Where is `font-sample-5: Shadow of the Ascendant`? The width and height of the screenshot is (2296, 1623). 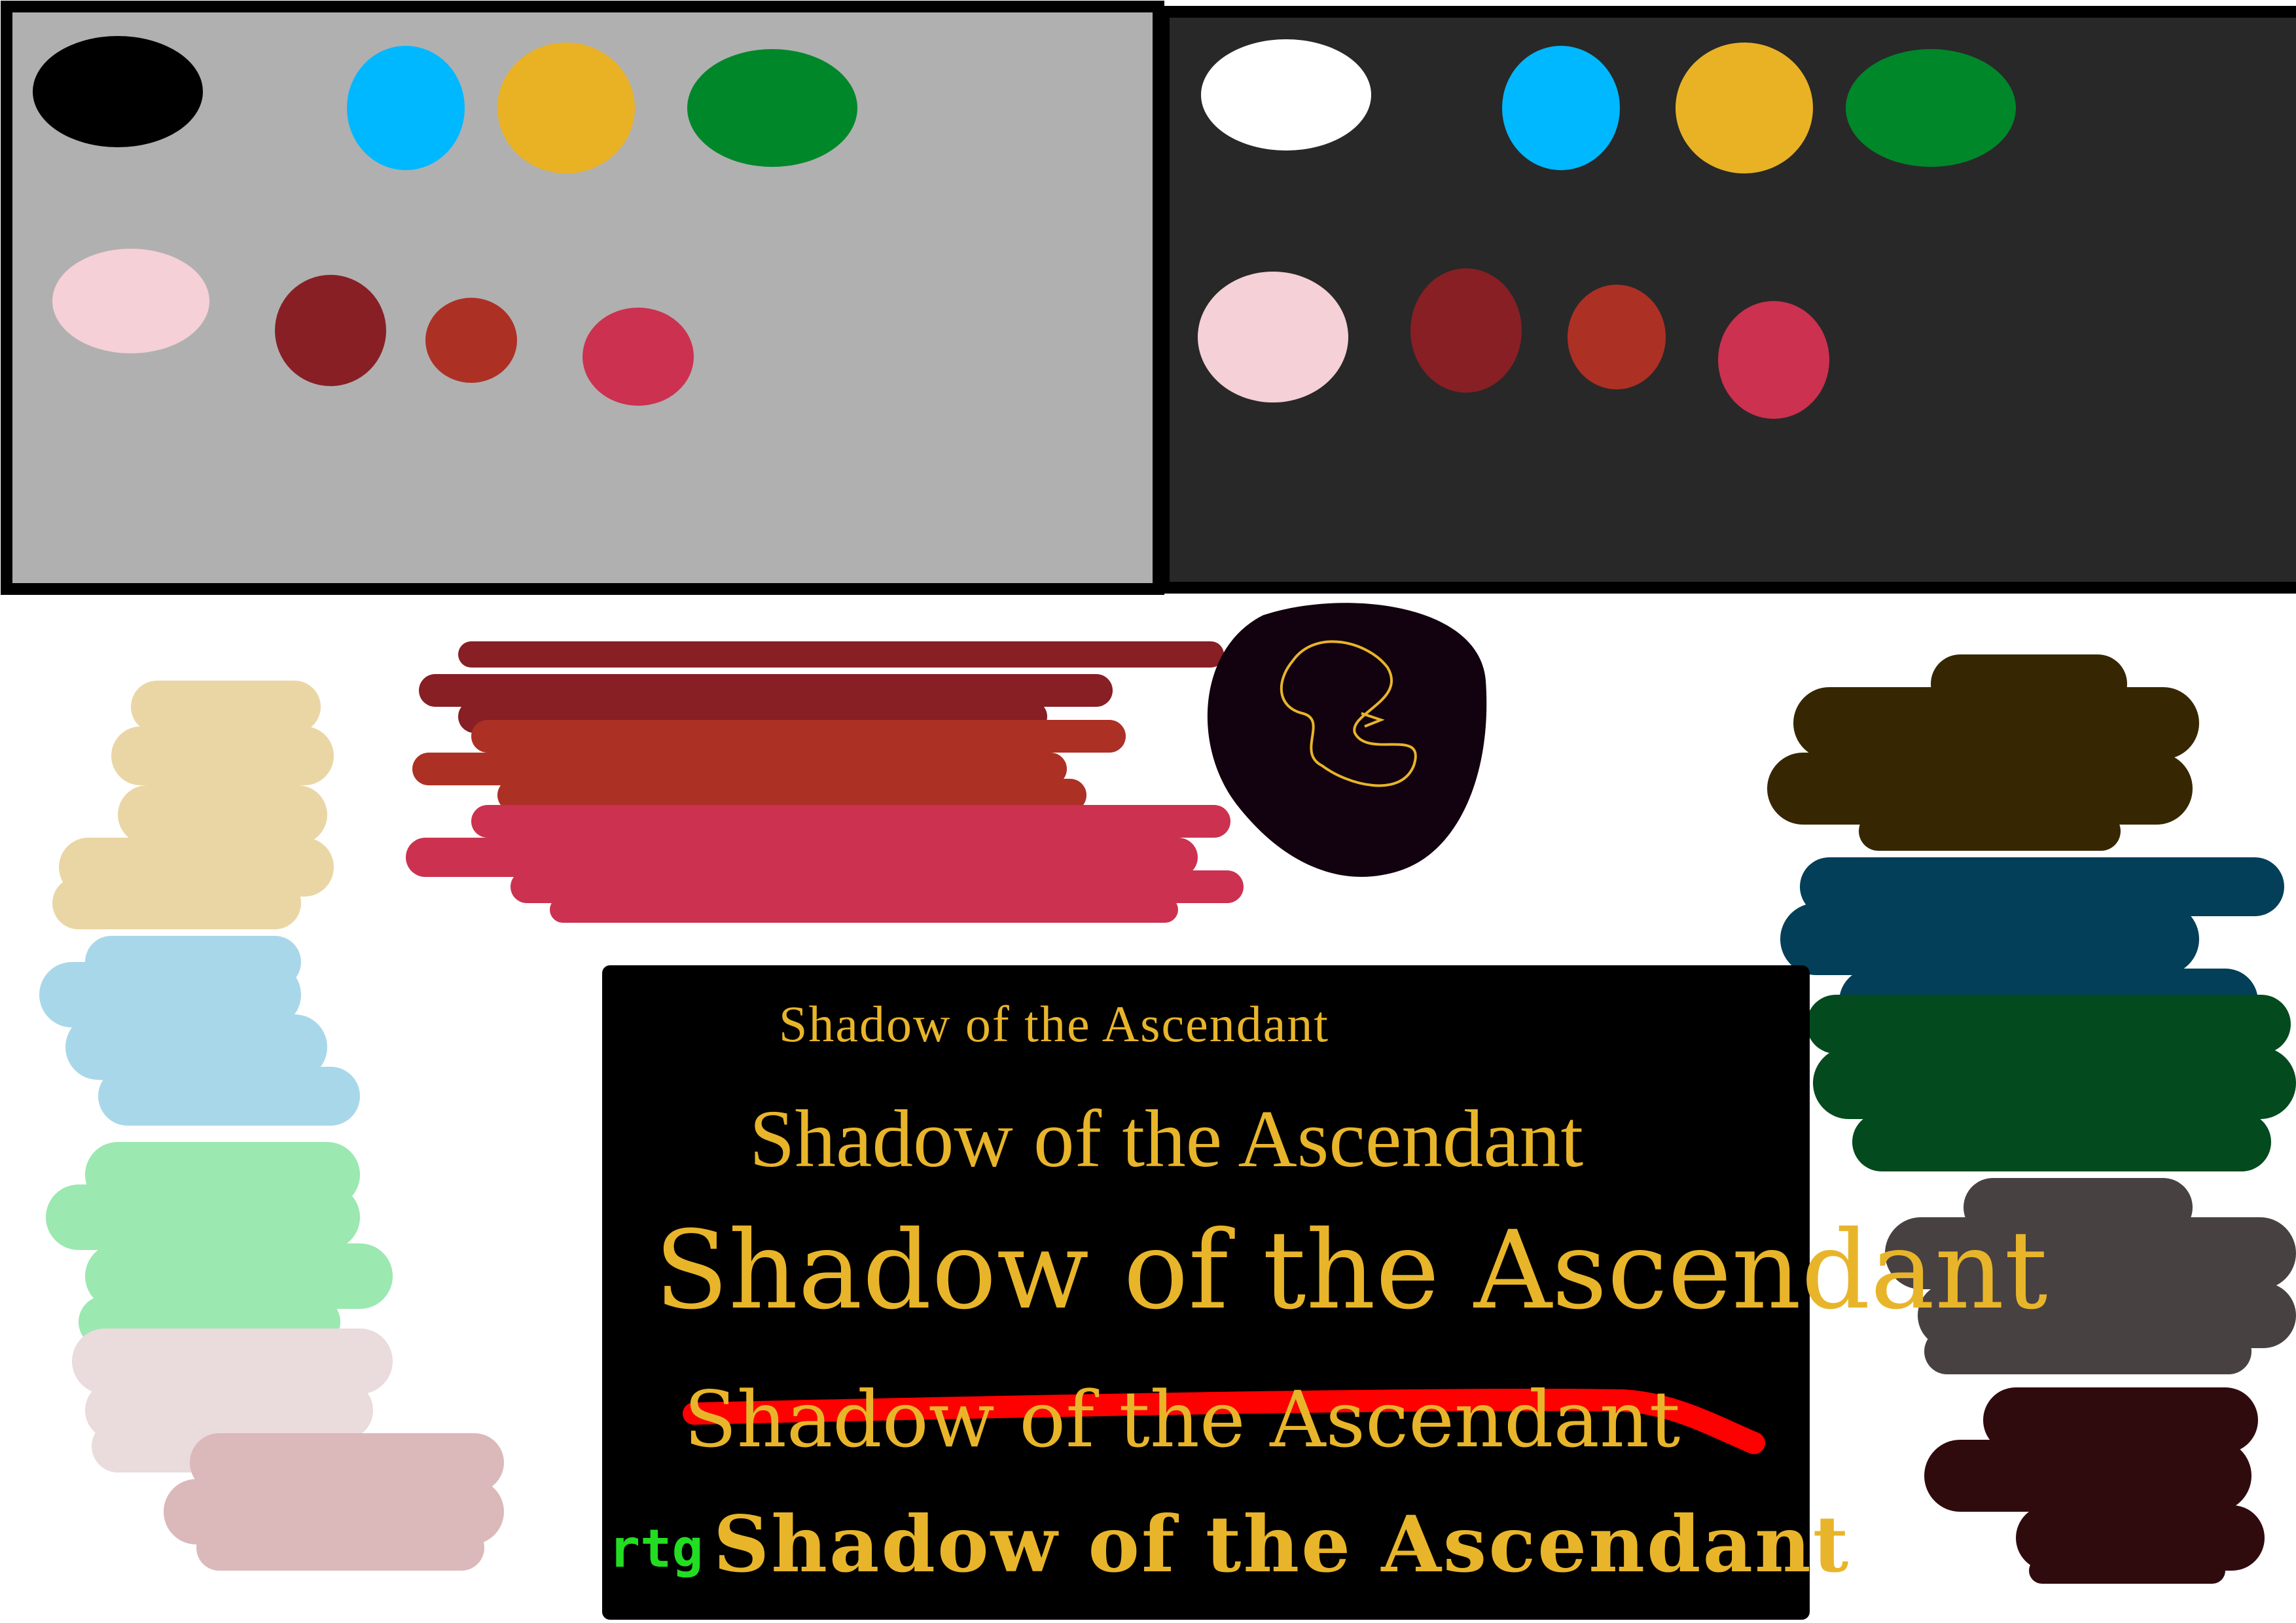 font-sample-5: Shadow of the Ascendant is located at coordinates (1282, 1544).